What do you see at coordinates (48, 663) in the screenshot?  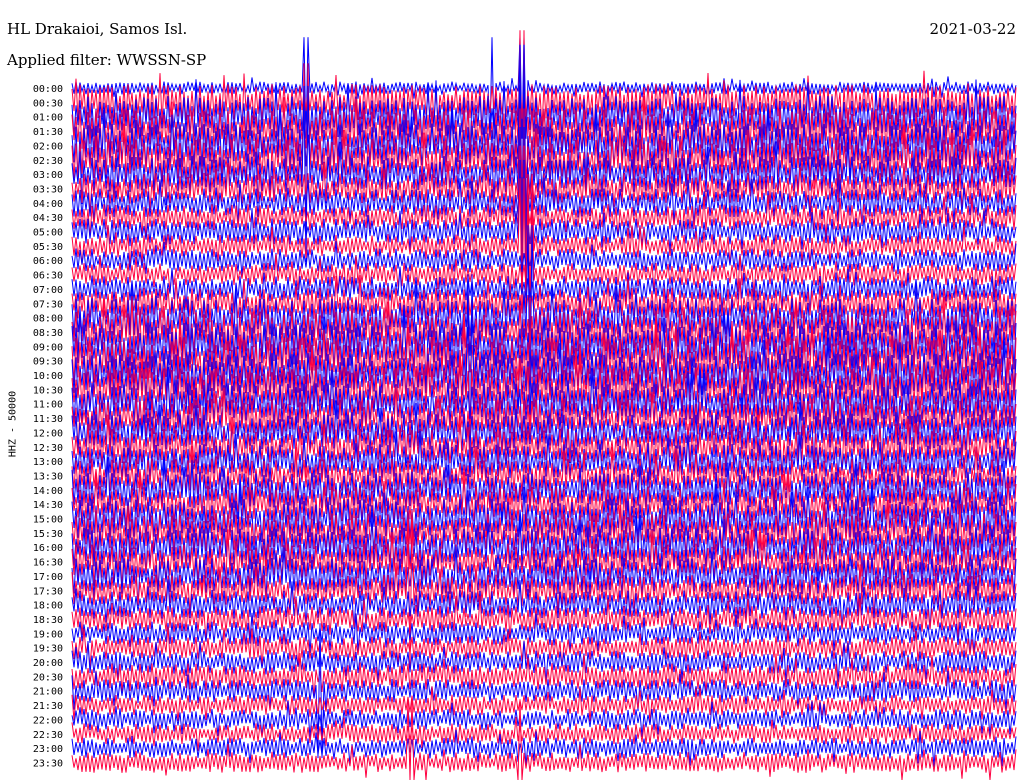 I see `time-label: 20:00` at bounding box center [48, 663].